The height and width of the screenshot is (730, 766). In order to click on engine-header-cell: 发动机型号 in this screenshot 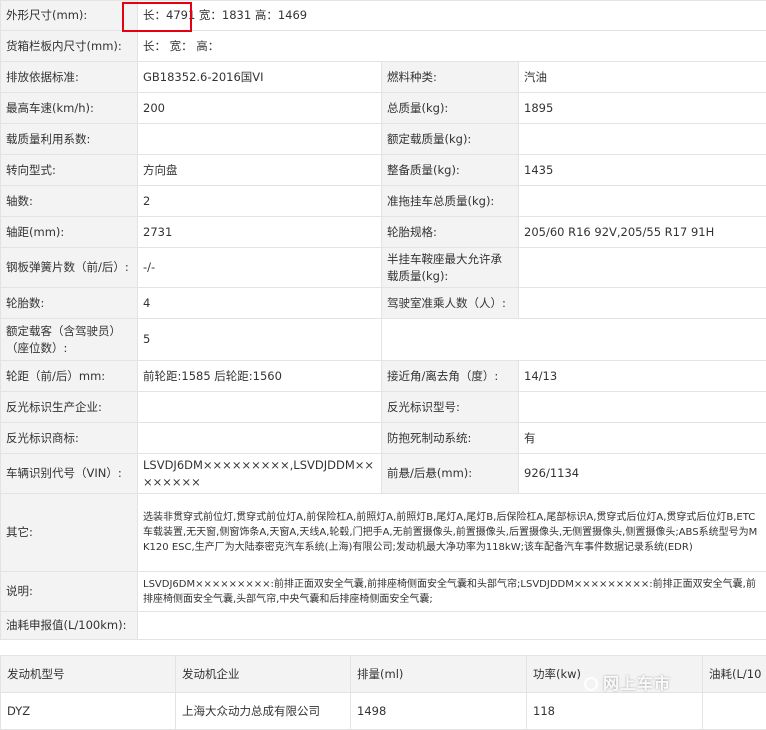, I will do `click(88, 674)`.